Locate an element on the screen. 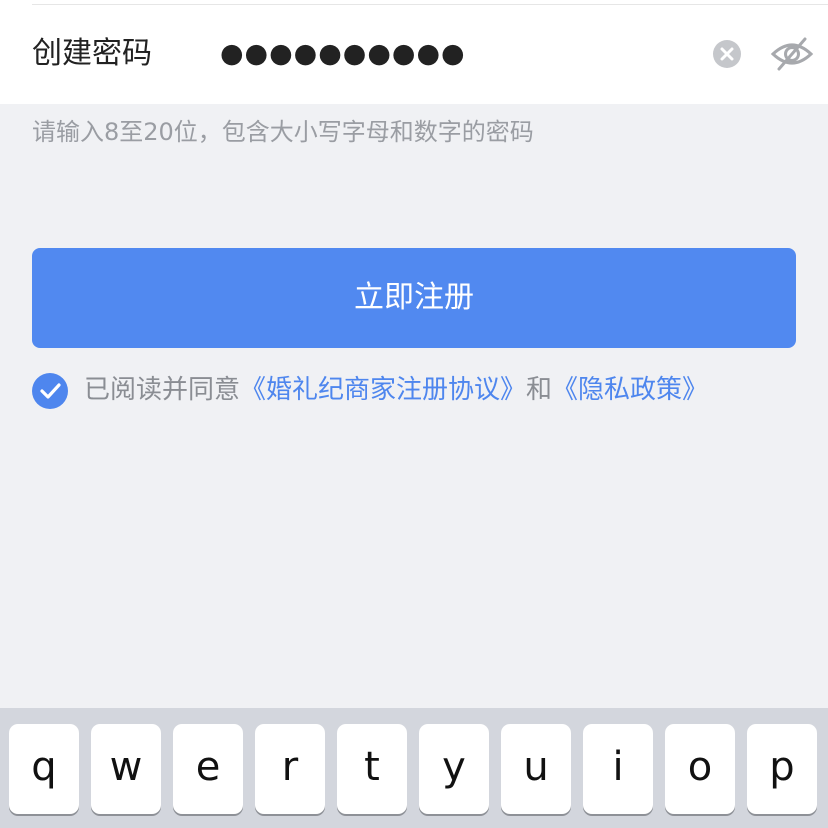 This screenshot has height=828, width=828. privacy-policy-link: 《隐私政策》 is located at coordinates (630, 390).